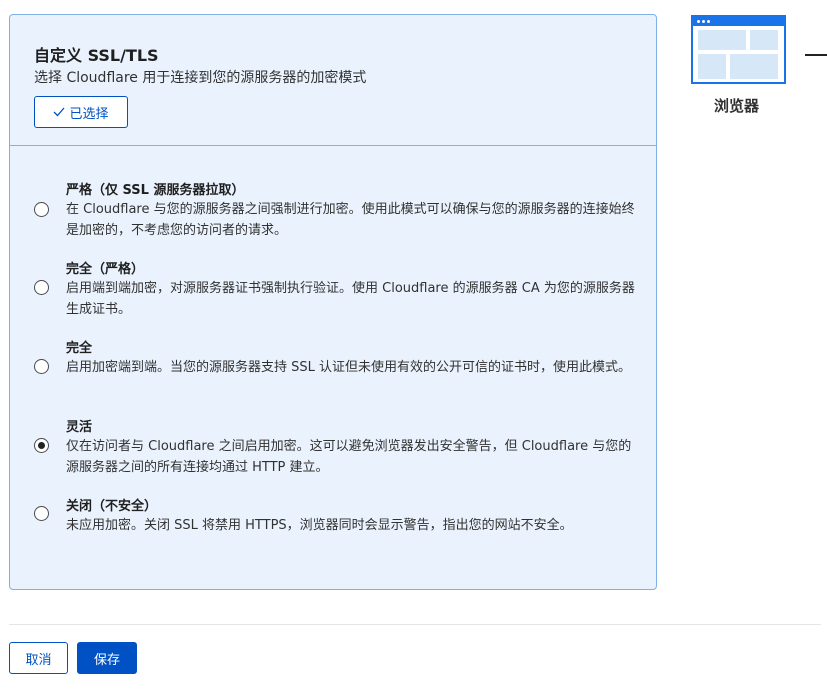  What do you see at coordinates (105, 269) in the screenshot?
I see `option-title: 完全（严格）` at bounding box center [105, 269].